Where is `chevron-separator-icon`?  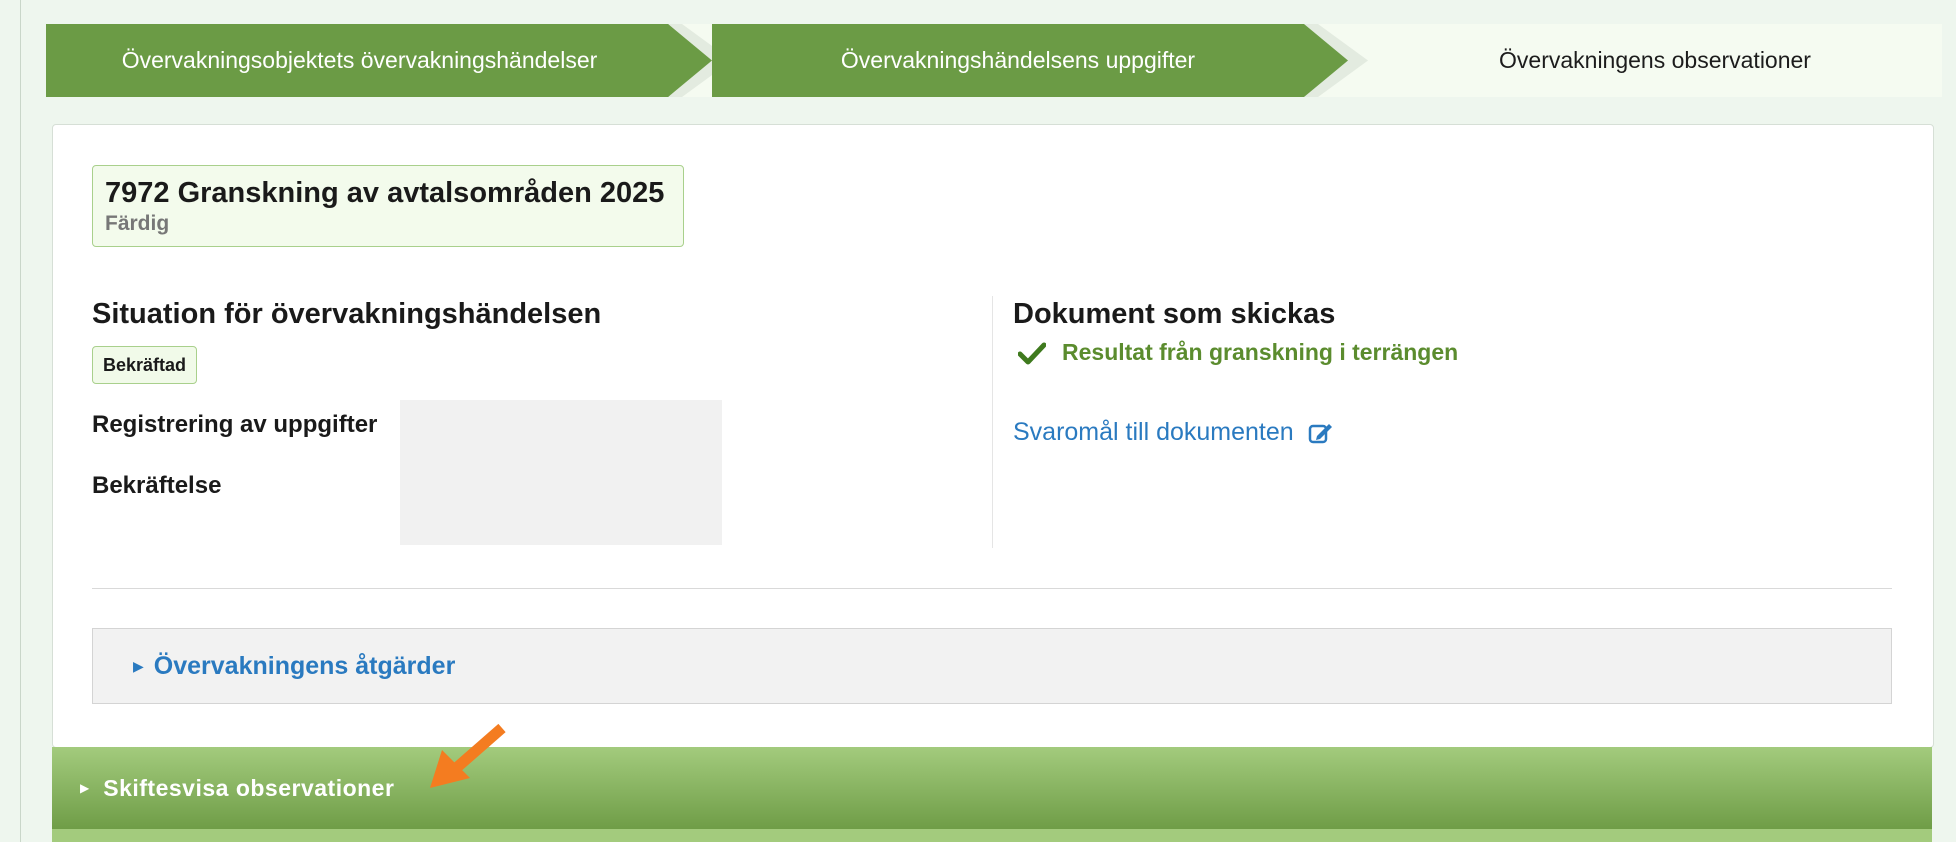 chevron-separator-icon is located at coordinates (1336, 60).